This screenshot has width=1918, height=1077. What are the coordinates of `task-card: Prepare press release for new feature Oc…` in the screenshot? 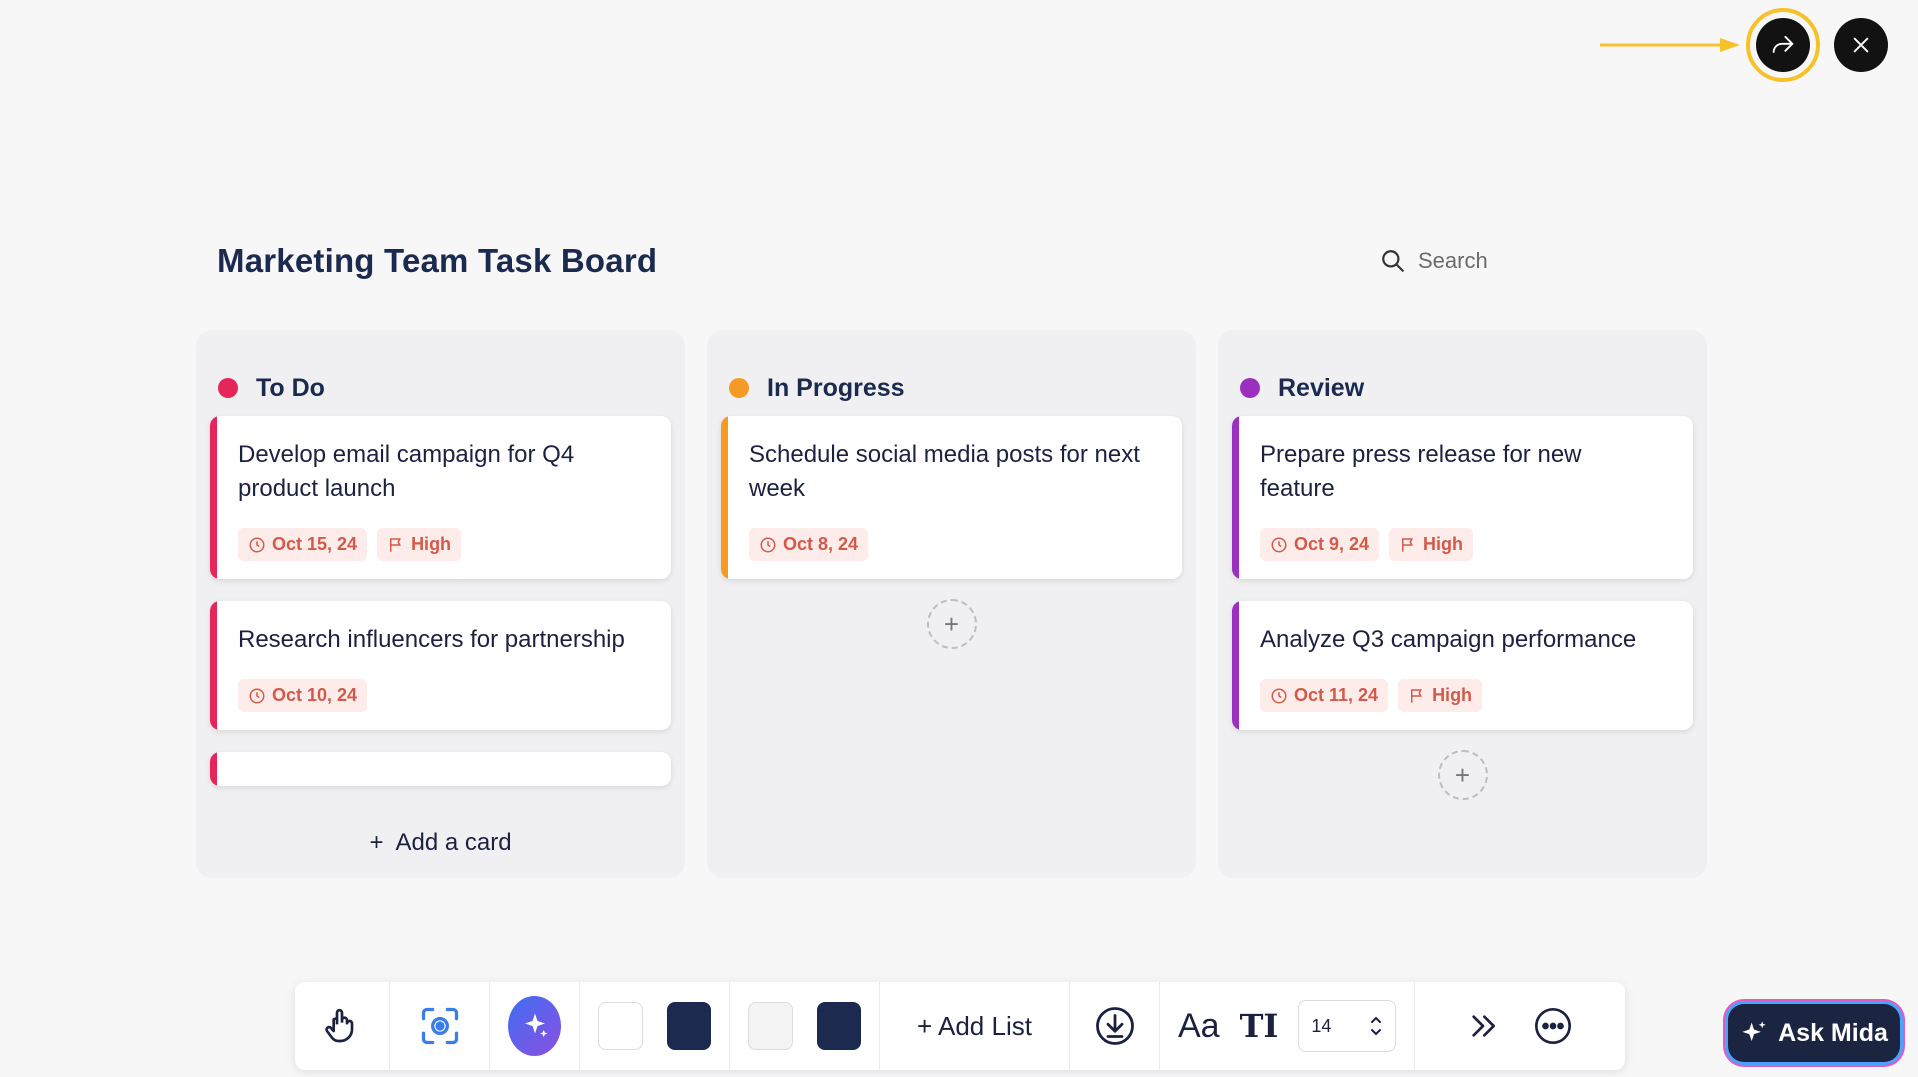 It's located at (1462, 497).